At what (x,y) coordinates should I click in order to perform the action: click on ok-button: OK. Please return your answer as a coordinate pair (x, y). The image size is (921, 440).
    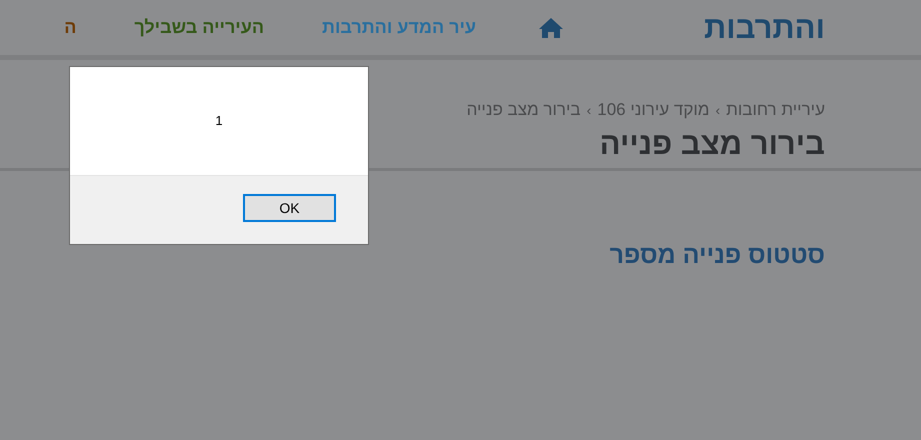
    Looking at the image, I should click on (289, 208).